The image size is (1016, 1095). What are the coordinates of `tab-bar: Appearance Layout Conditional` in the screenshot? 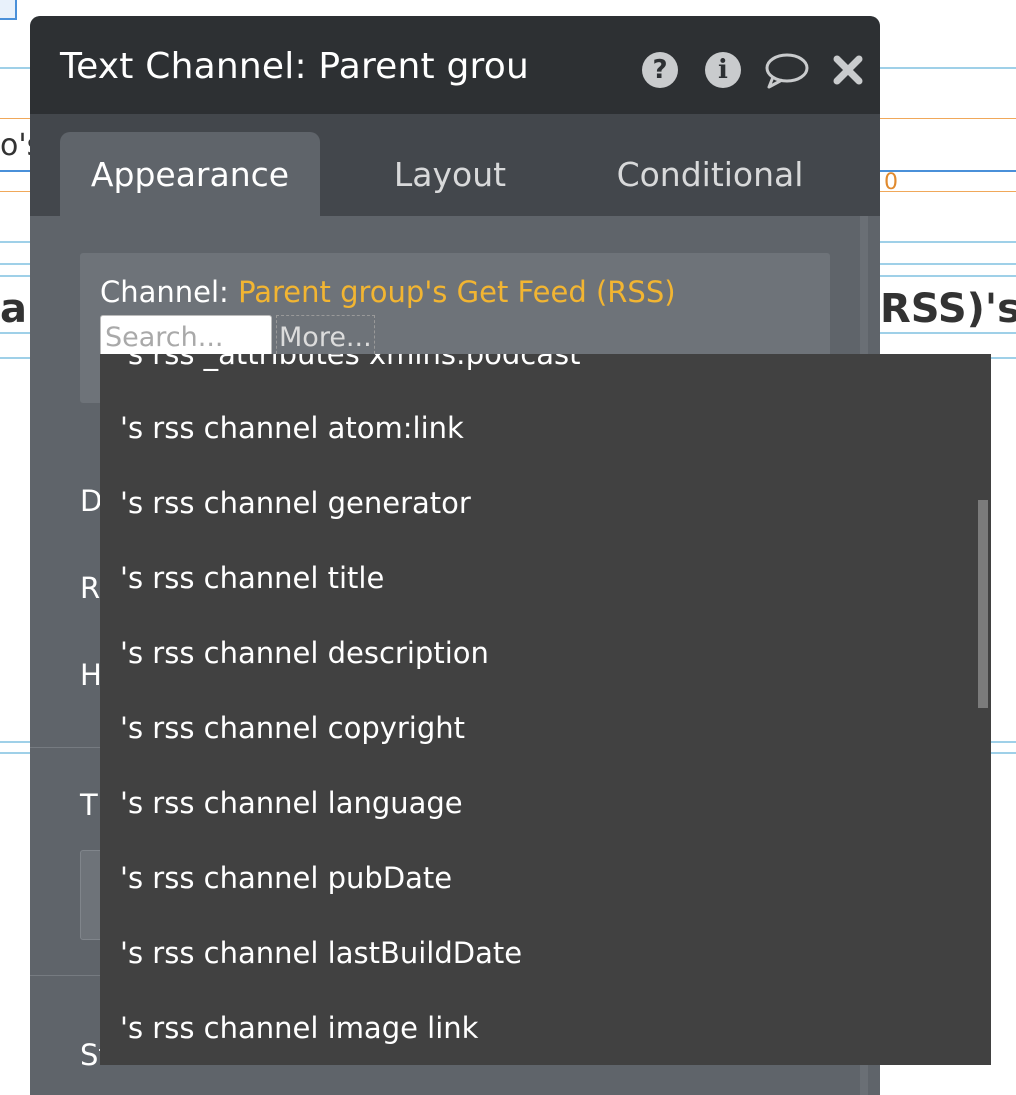 It's located at (455, 165).